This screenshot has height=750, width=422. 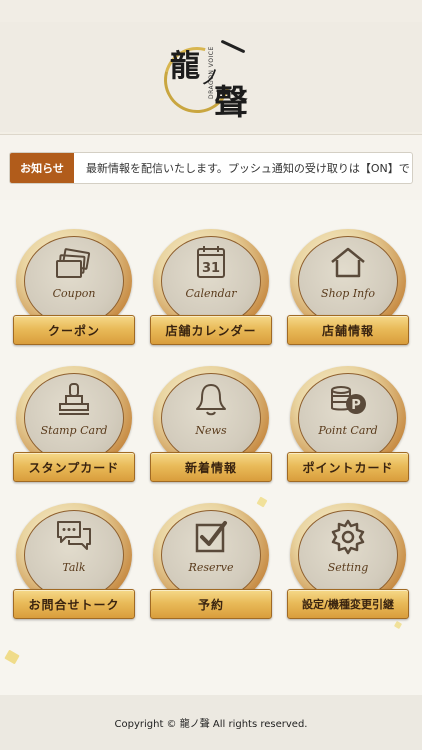 I want to click on menu-tile-setting: Setting 設定/機種変更引継, so click(x=348, y=563).